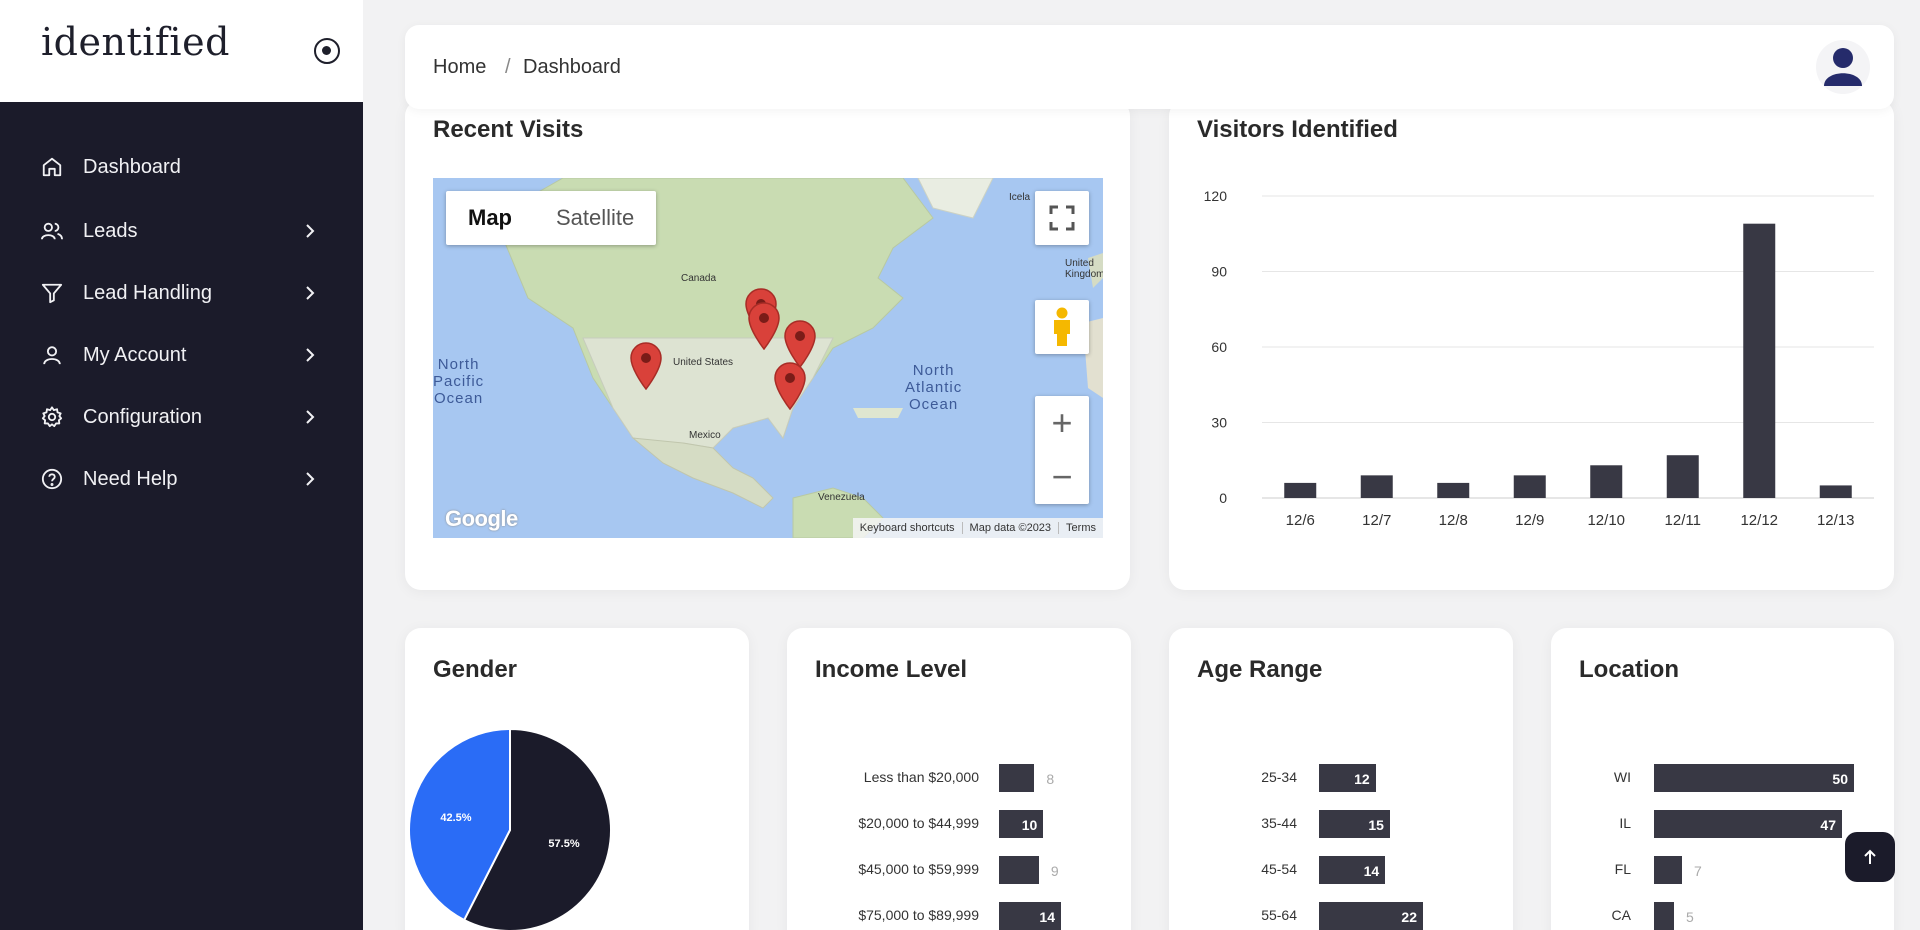 The width and height of the screenshot is (1920, 930). What do you see at coordinates (52, 417) in the screenshot?
I see `gear-icon` at bounding box center [52, 417].